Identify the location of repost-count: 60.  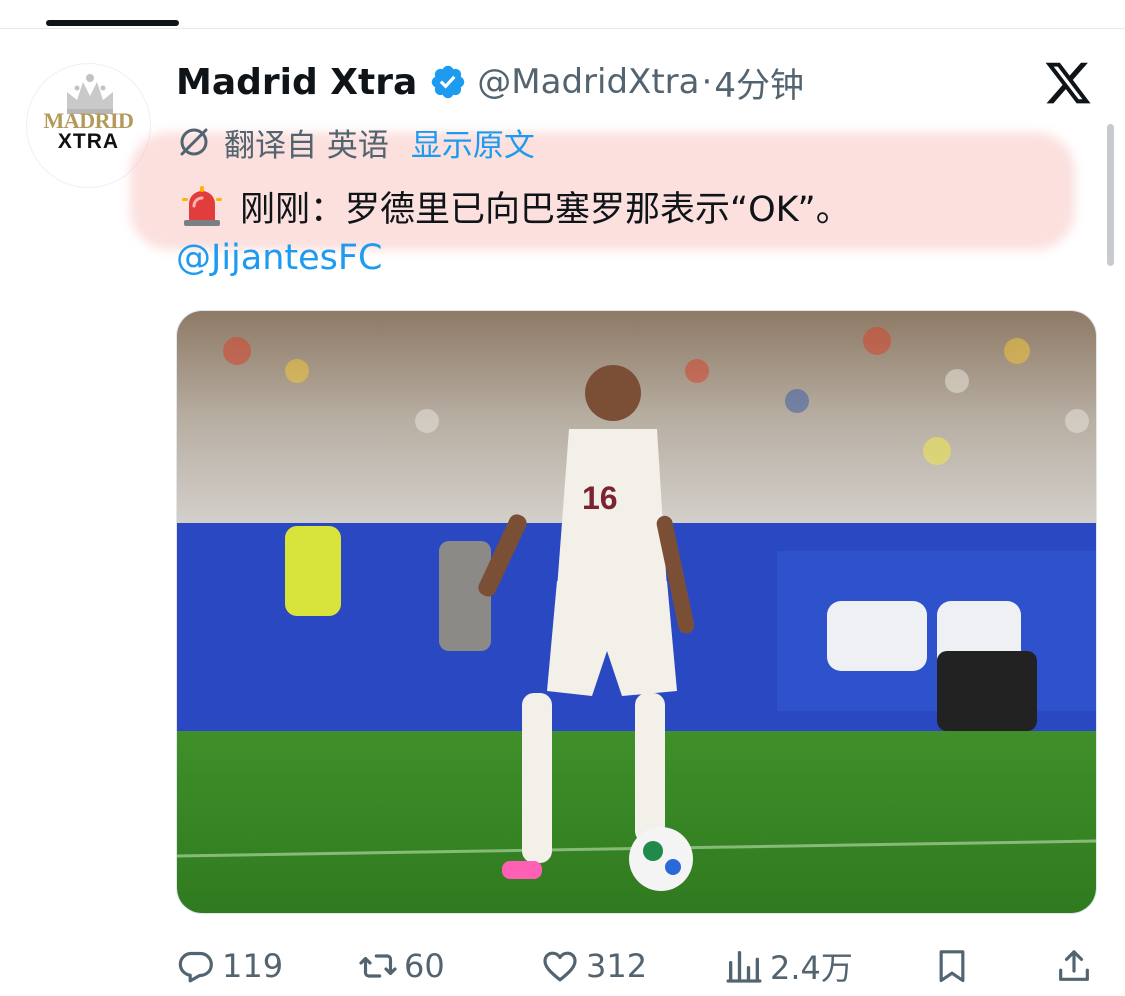
(424, 966).